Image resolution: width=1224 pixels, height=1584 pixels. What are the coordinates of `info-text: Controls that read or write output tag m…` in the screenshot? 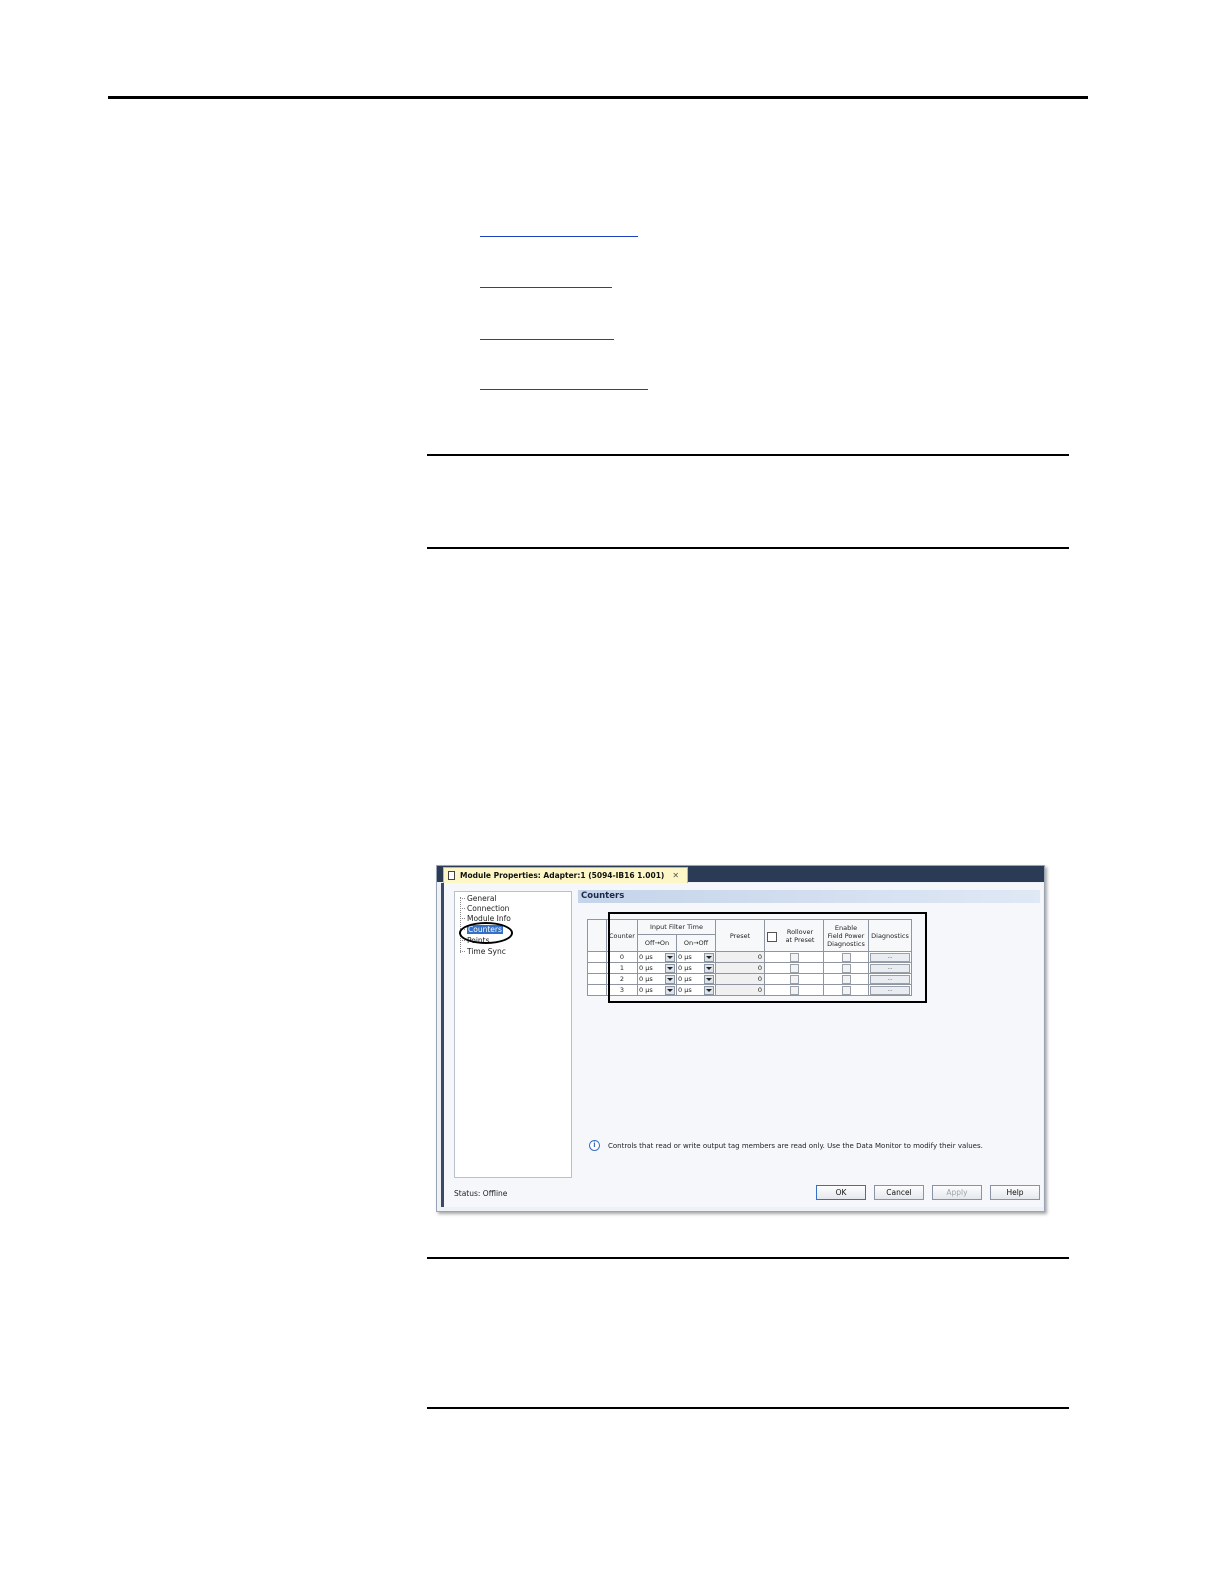 It's located at (795, 1145).